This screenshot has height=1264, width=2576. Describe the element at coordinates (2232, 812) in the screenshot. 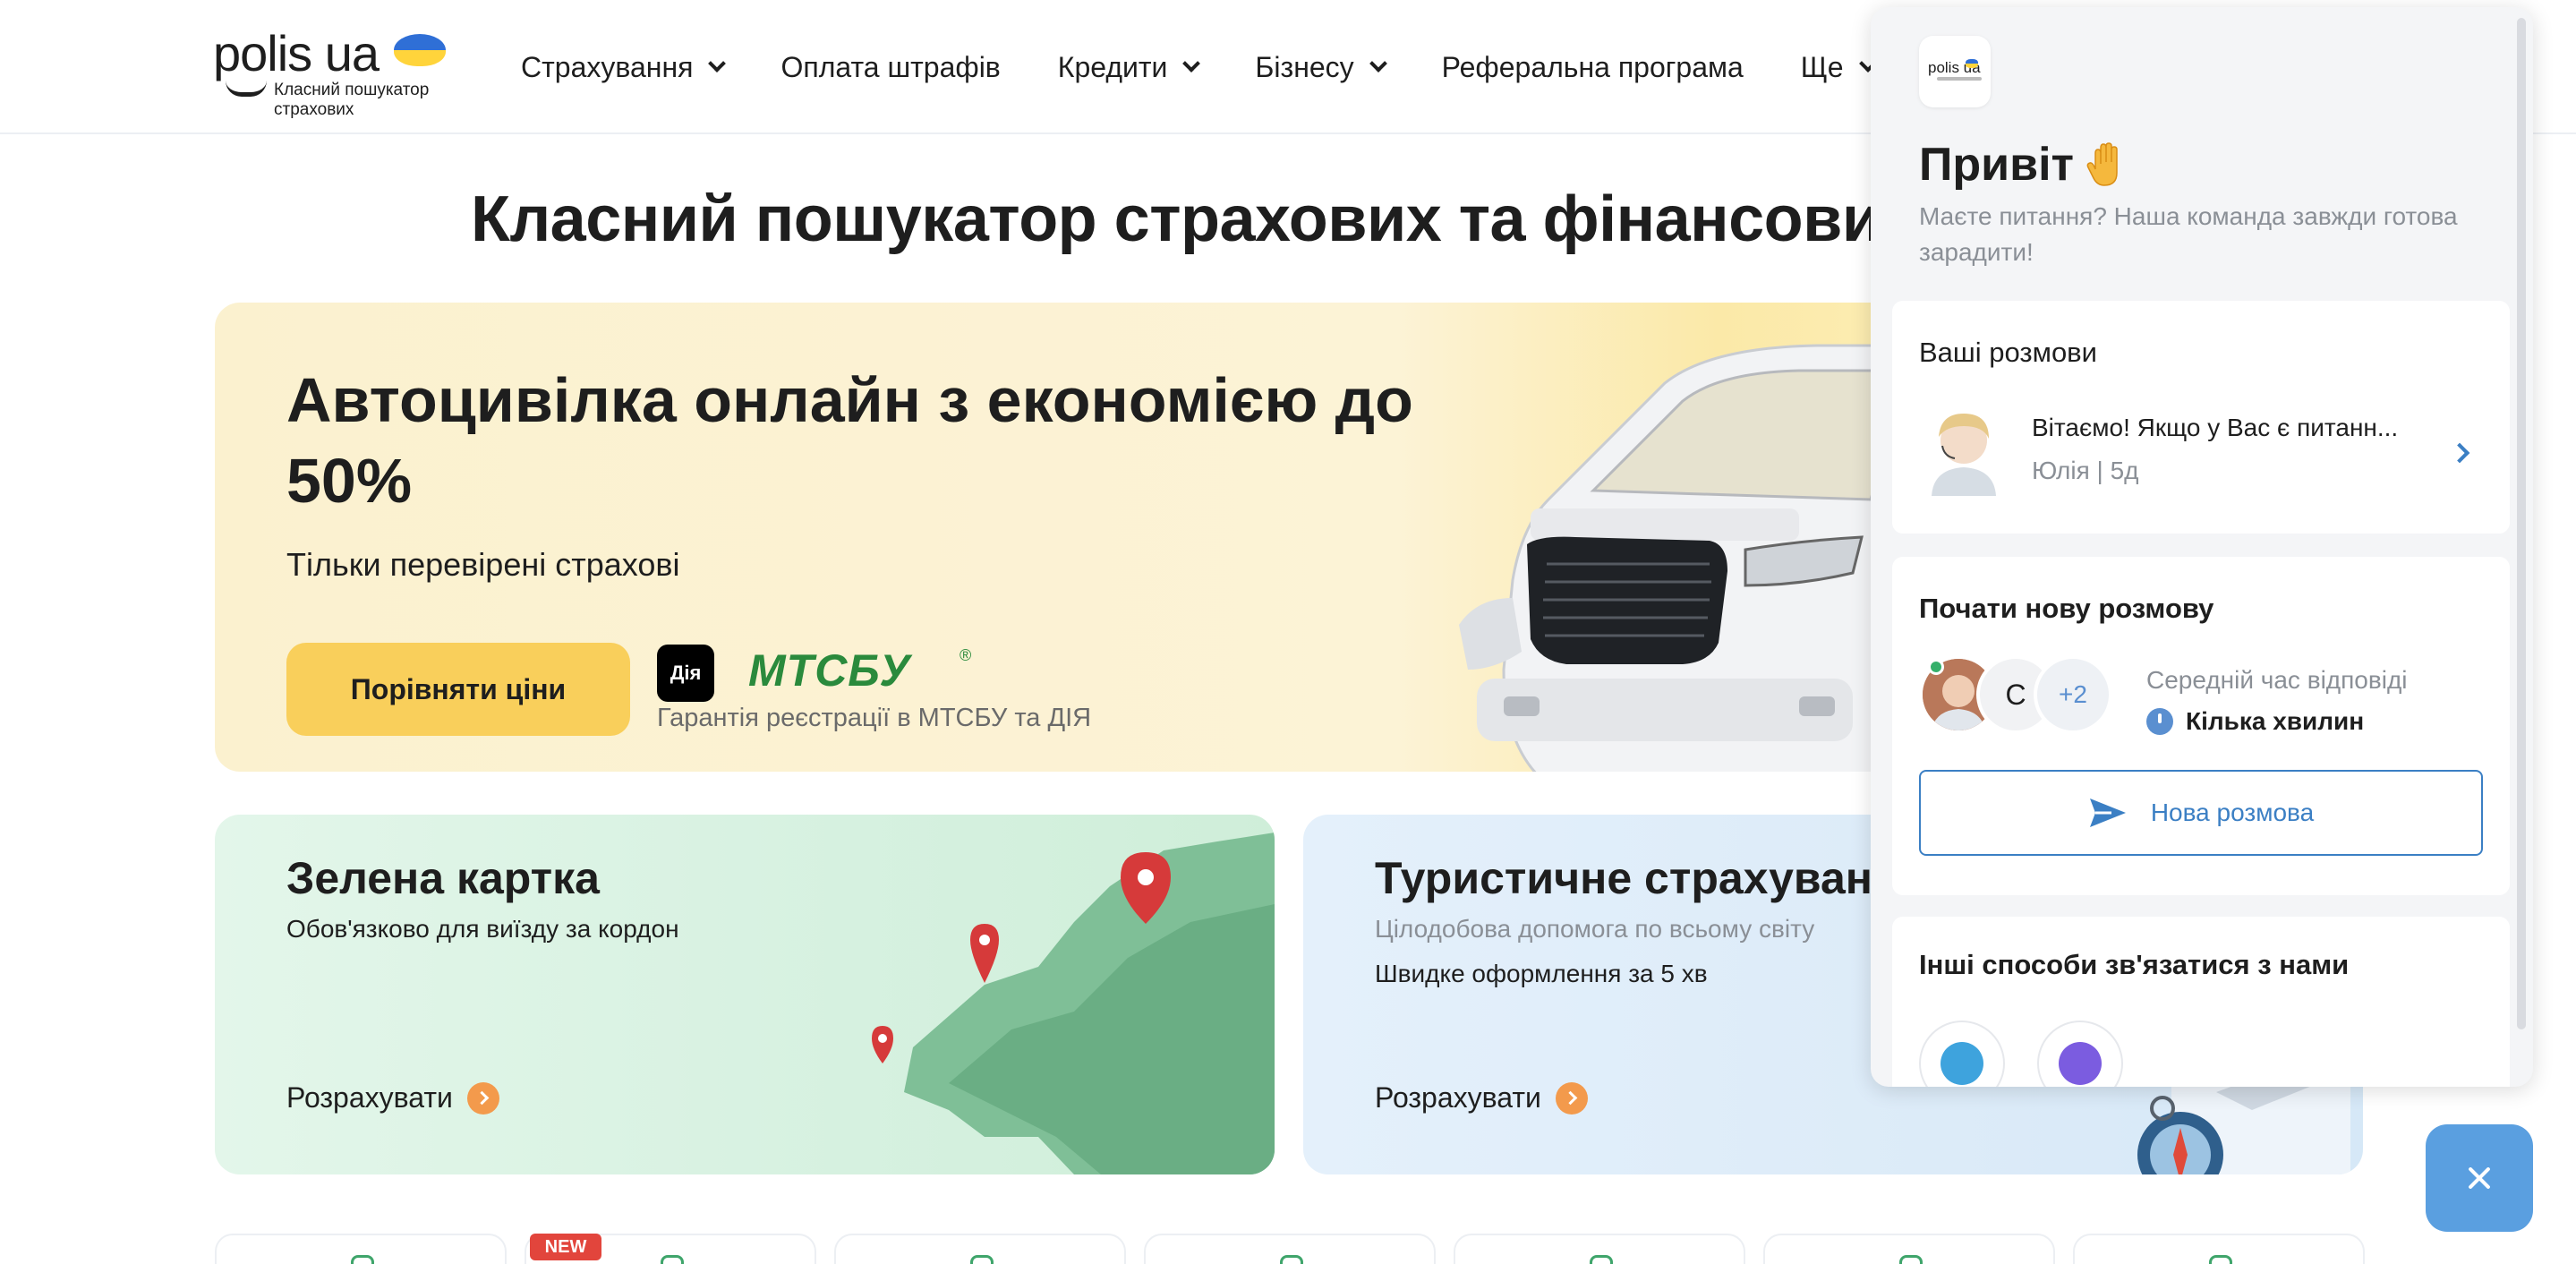

I see `button-label: Нова розмова` at that location.